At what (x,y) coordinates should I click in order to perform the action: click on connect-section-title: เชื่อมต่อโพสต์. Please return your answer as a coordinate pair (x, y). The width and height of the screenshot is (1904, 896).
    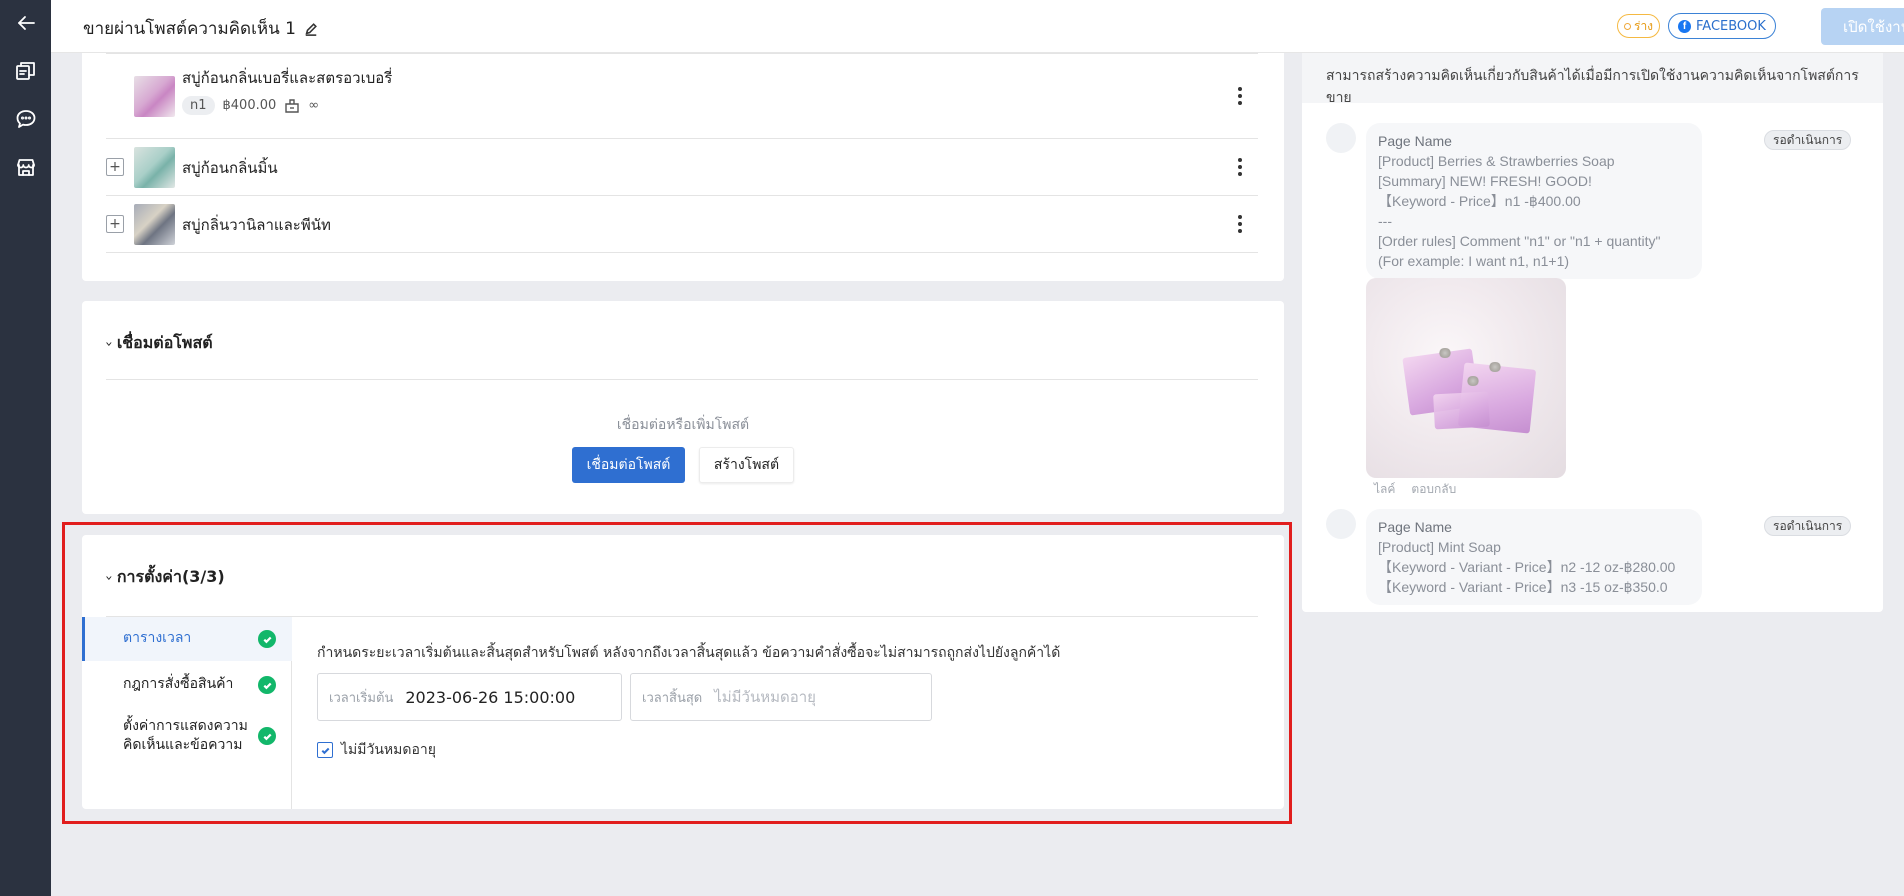
    Looking at the image, I should click on (164, 342).